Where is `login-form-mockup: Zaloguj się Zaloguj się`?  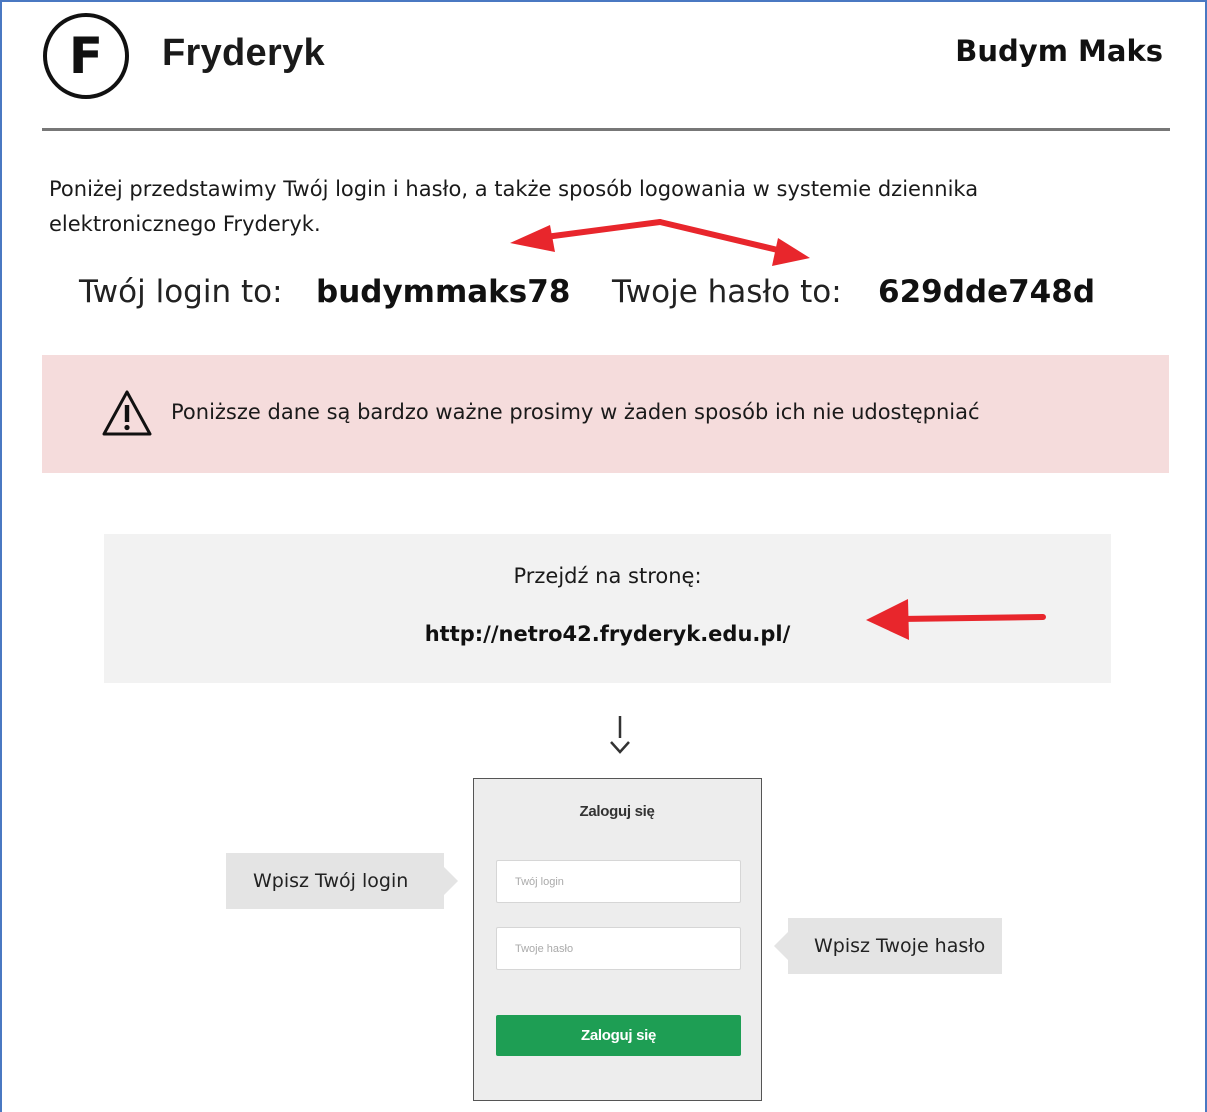
login-form-mockup: Zaloguj się Zaloguj się is located at coordinates (617, 939).